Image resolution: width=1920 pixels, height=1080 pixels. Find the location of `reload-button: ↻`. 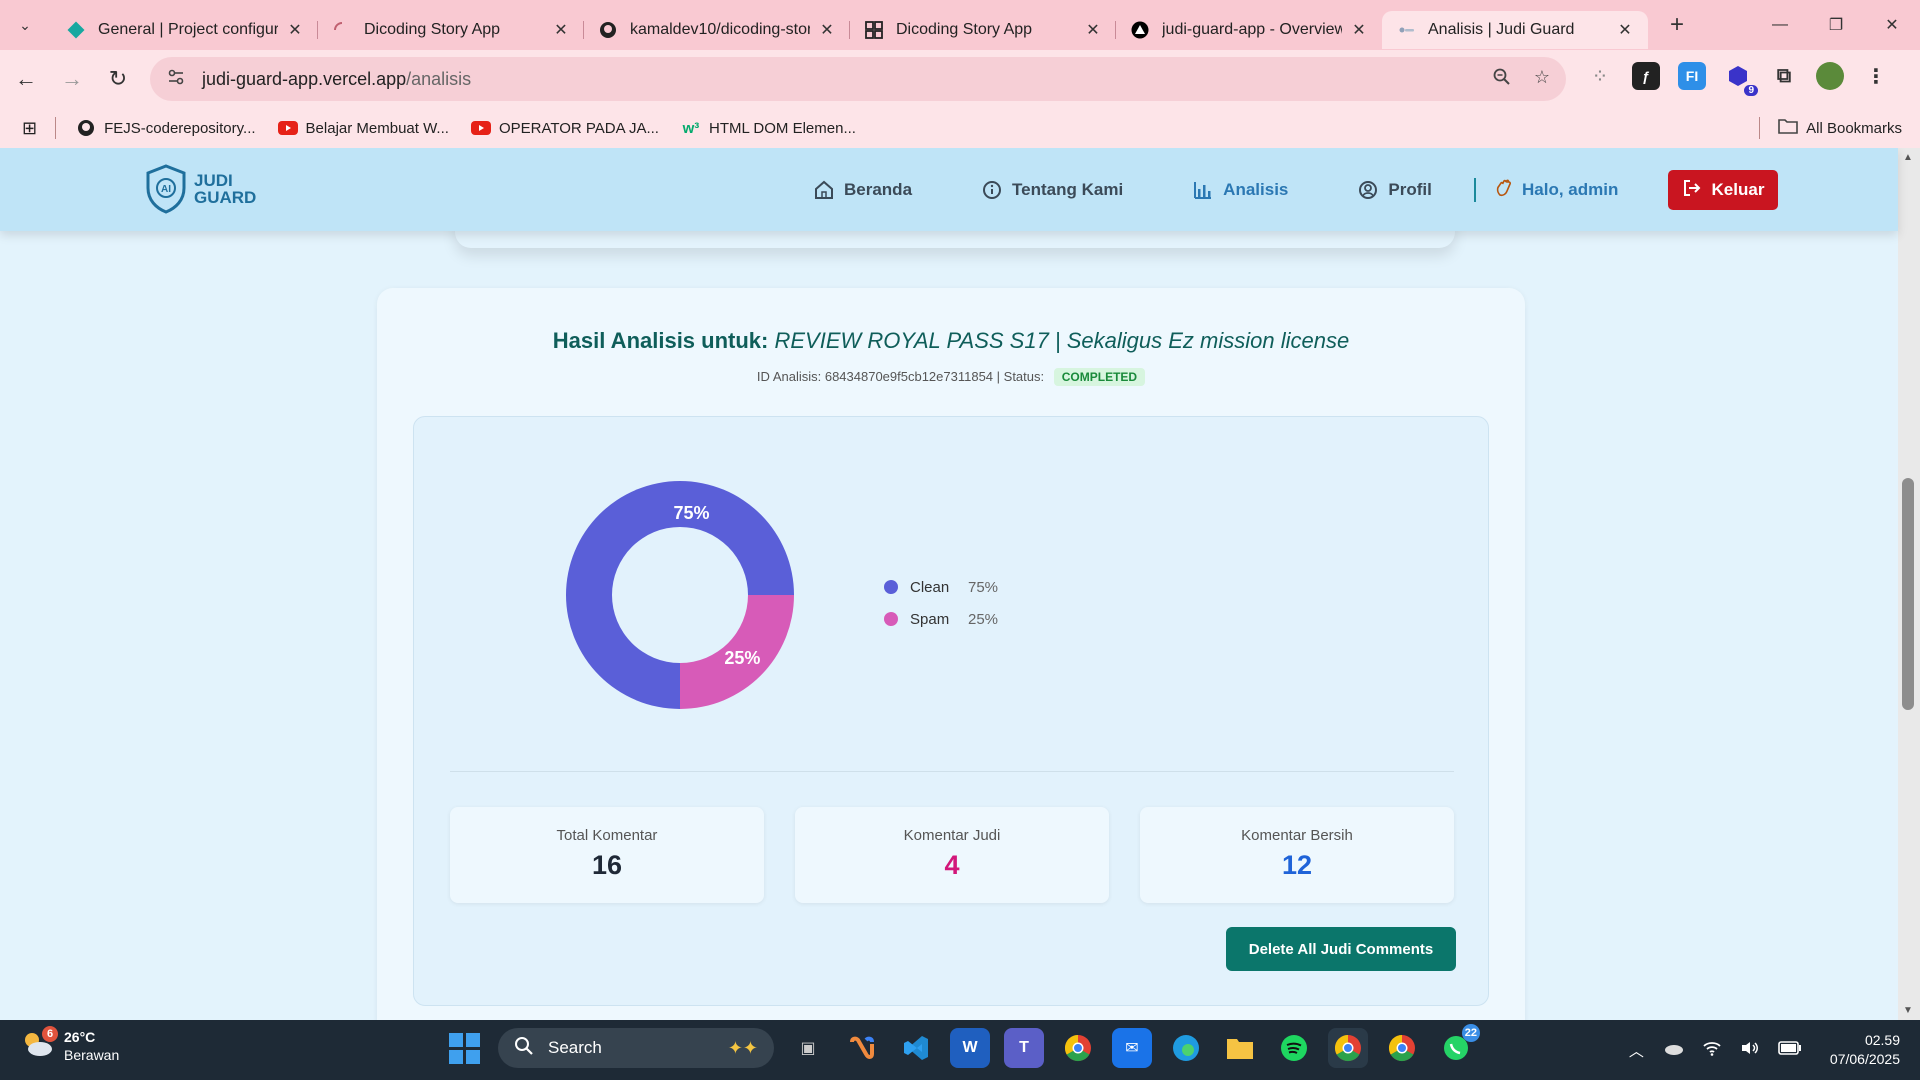

reload-button: ↻ is located at coordinates (118, 79).